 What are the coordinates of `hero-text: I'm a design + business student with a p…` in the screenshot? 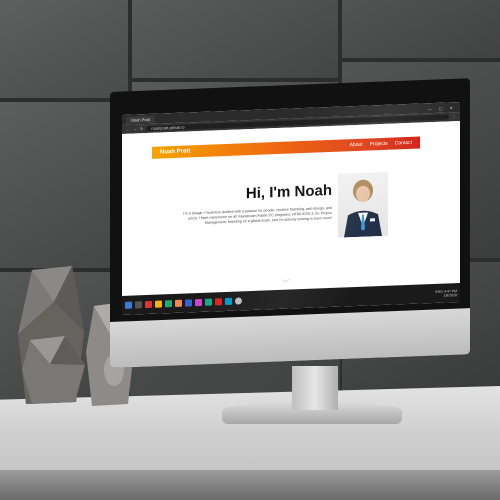 It's located at (257, 215).